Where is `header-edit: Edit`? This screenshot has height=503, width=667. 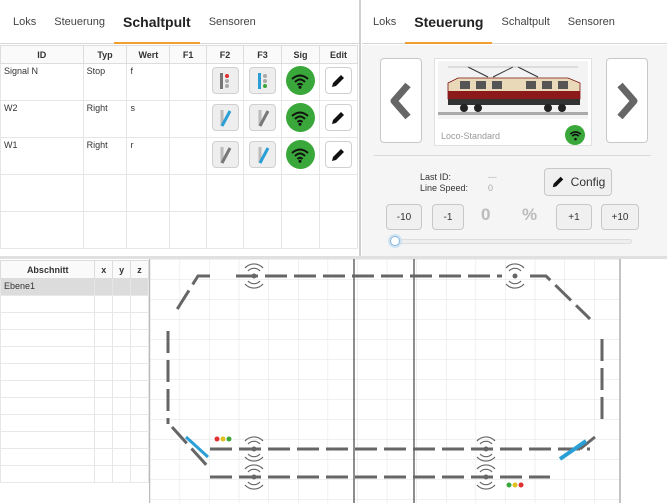
header-edit: Edit is located at coordinates (338, 54).